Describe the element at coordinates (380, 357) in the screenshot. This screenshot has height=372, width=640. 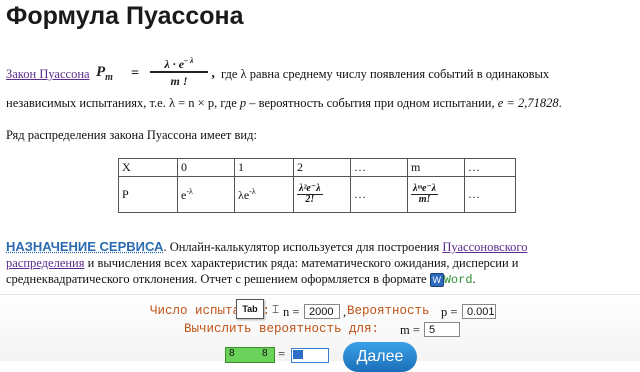
I see `next-button: Далее` at that location.